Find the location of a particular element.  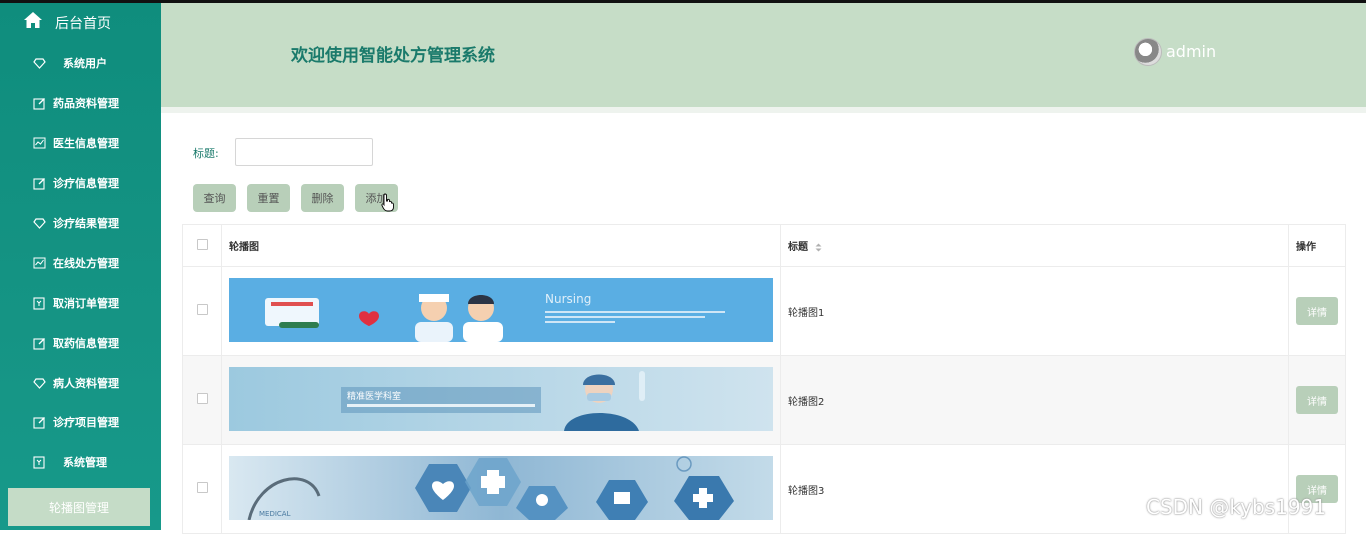

title-search-input is located at coordinates (304, 152).